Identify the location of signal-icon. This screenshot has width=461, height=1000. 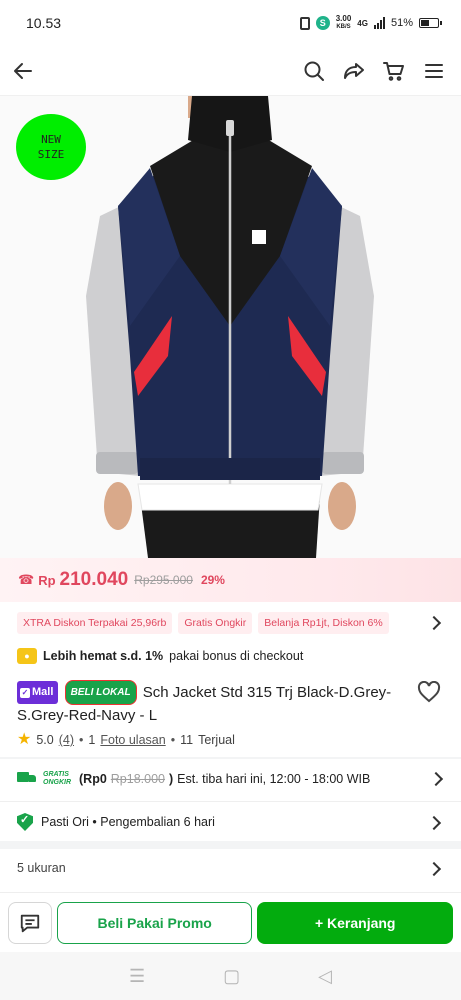
(379, 23).